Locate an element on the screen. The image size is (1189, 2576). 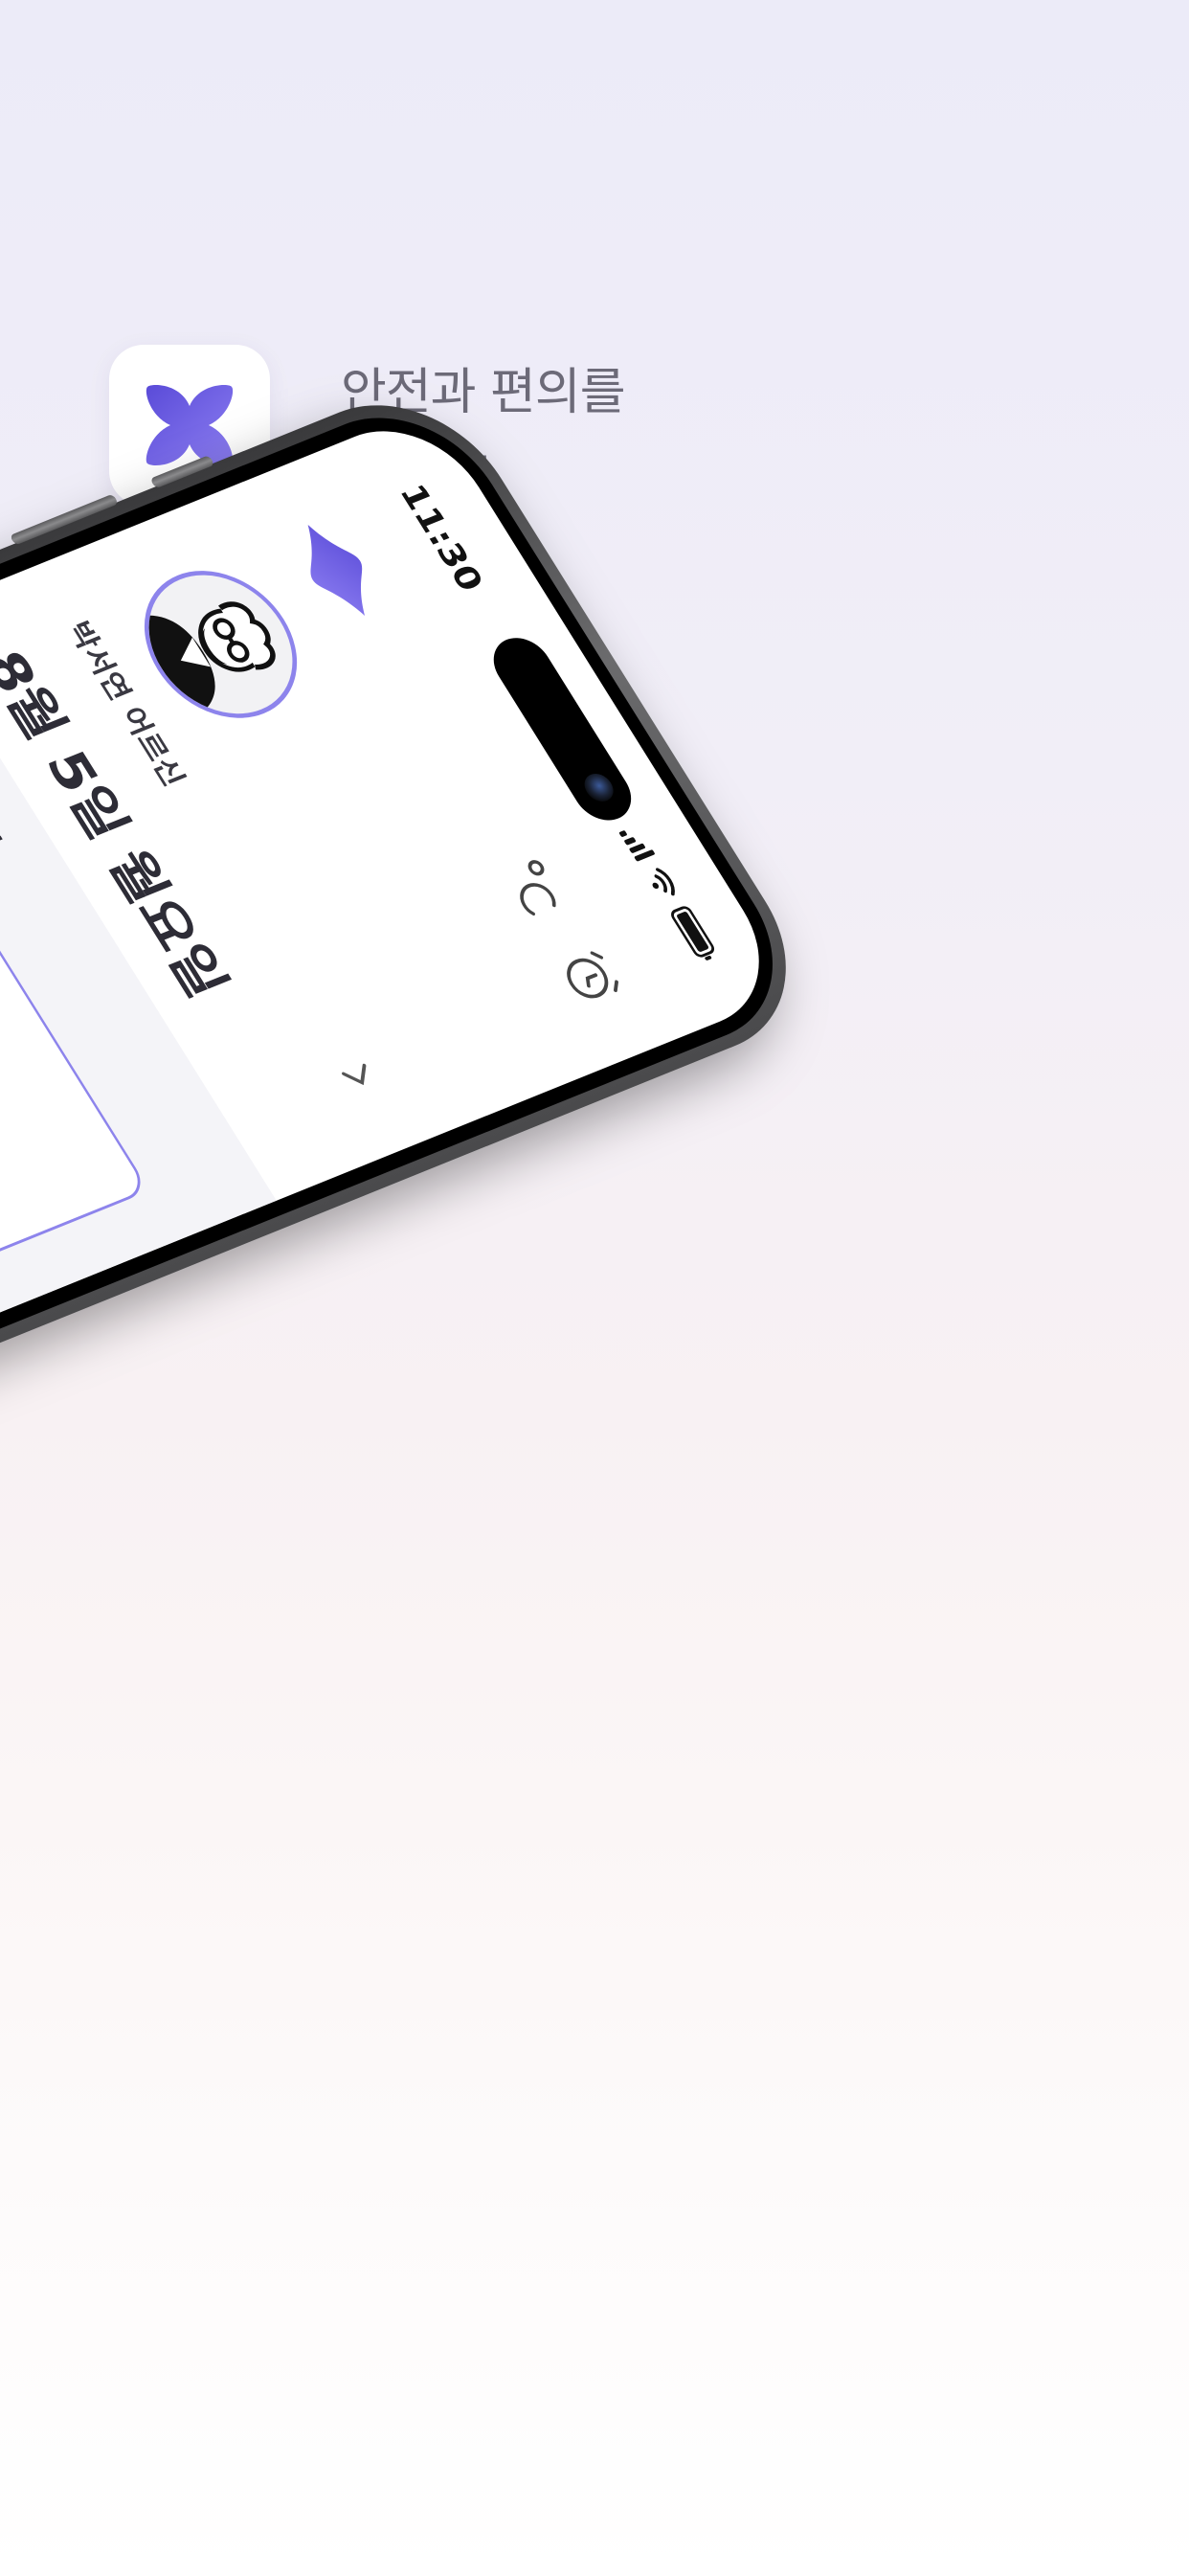
chevron-right-icon is located at coordinates (358, 1076).